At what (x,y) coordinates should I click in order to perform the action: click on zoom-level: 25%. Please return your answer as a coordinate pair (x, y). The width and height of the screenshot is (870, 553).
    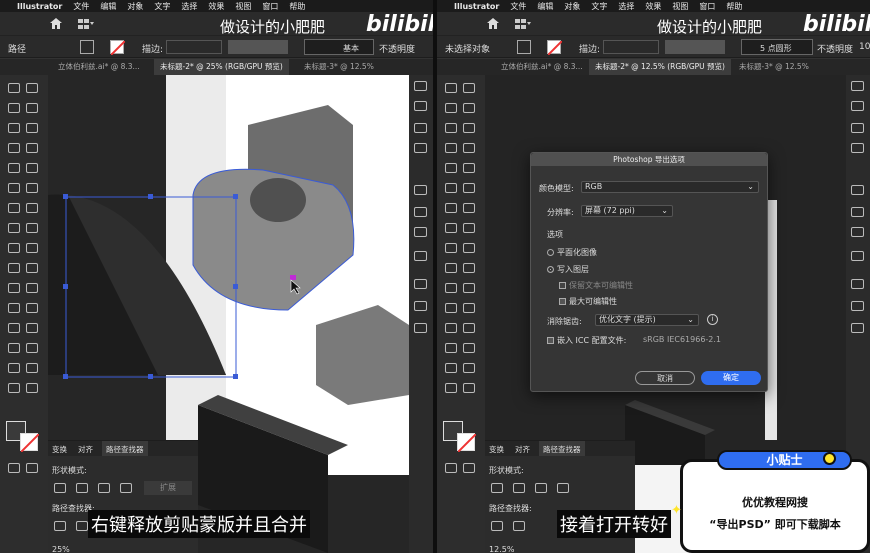
    Looking at the image, I should click on (61, 549).